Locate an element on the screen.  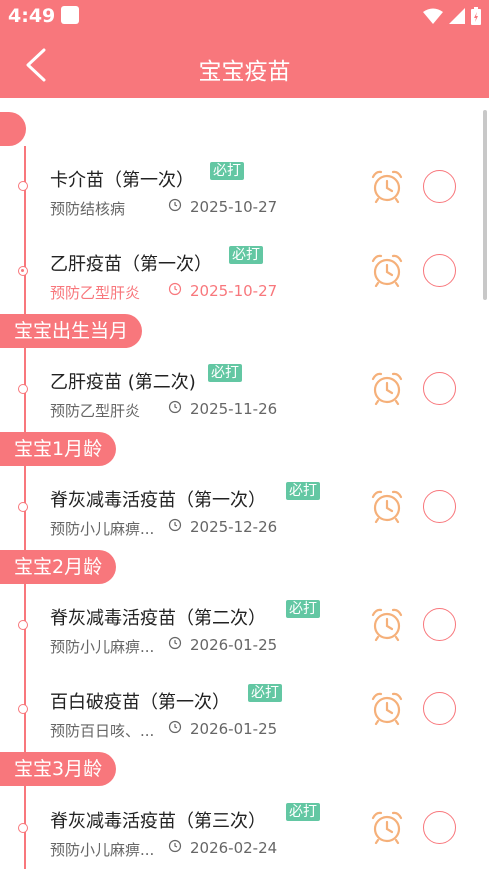
app-header: 宝宝疫苗 is located at coordinates (244, 65).